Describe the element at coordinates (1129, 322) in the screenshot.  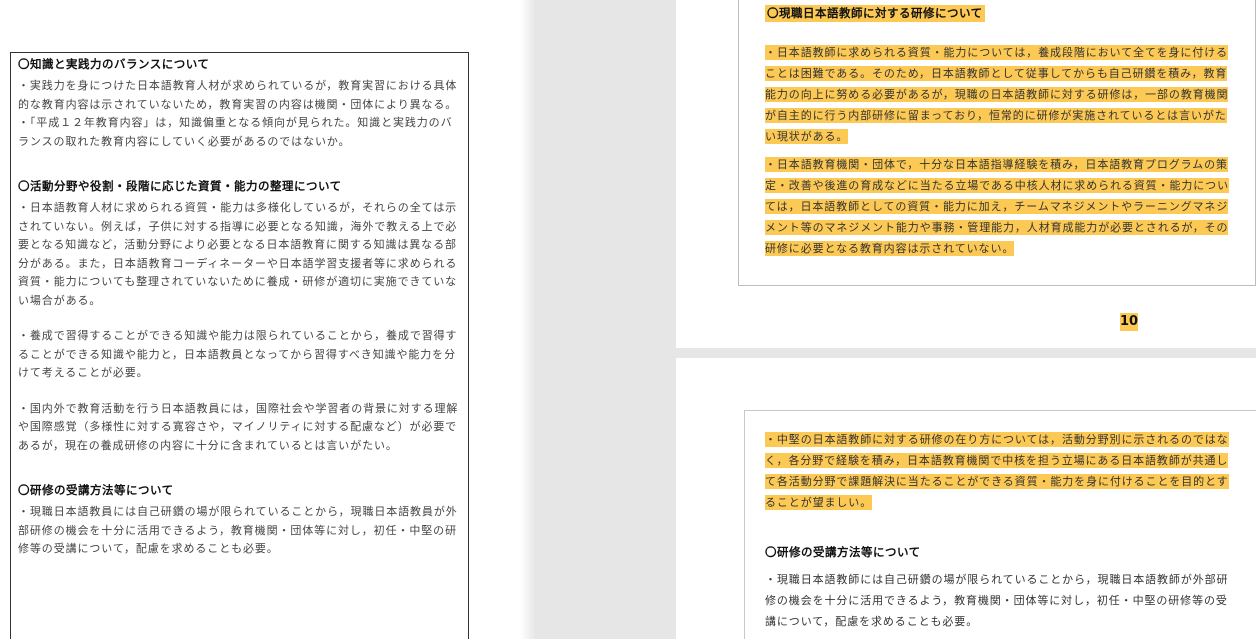
I see `page-number-badge: 10` at that location.